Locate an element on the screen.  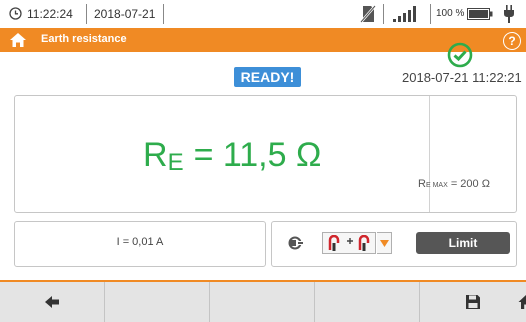
result-value: = 11,5 Ω is located at coordinates (258, 155).